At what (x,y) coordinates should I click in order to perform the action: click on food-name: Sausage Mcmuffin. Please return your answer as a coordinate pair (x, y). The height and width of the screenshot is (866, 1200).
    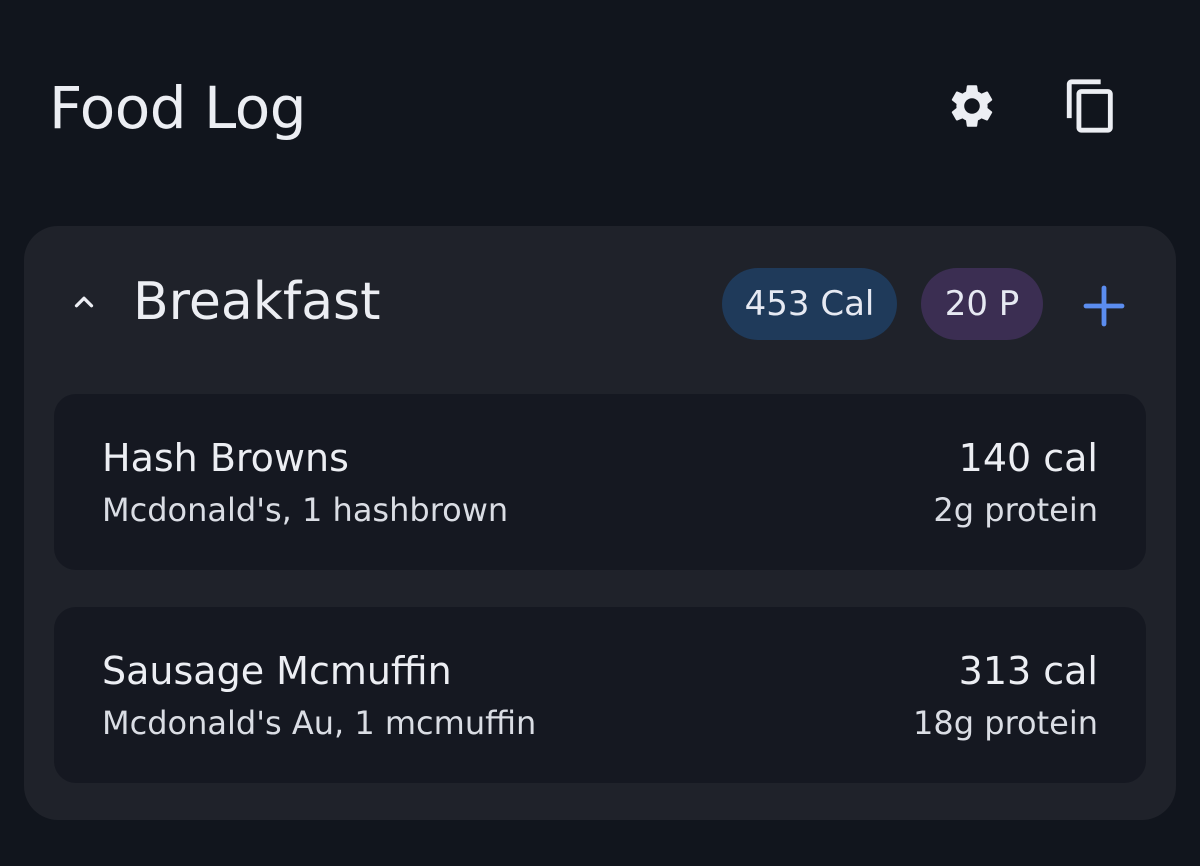
    Looking at the image, I should click on (277, 671).